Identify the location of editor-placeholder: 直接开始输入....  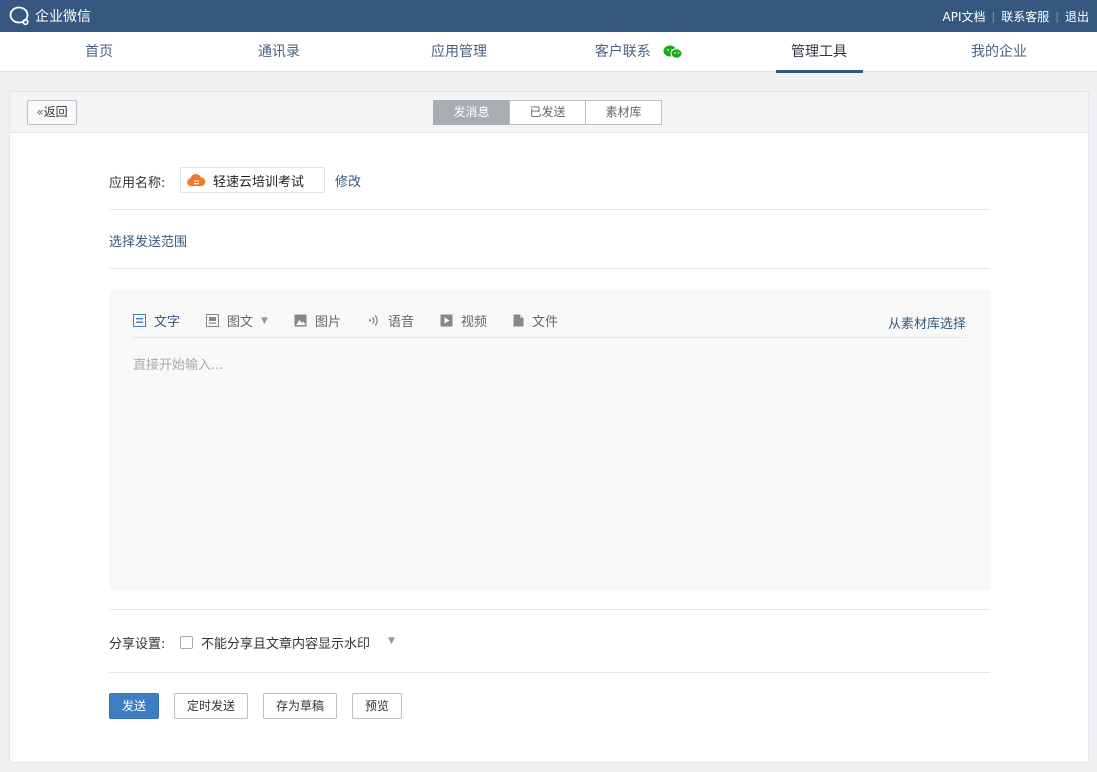
(178, 363).